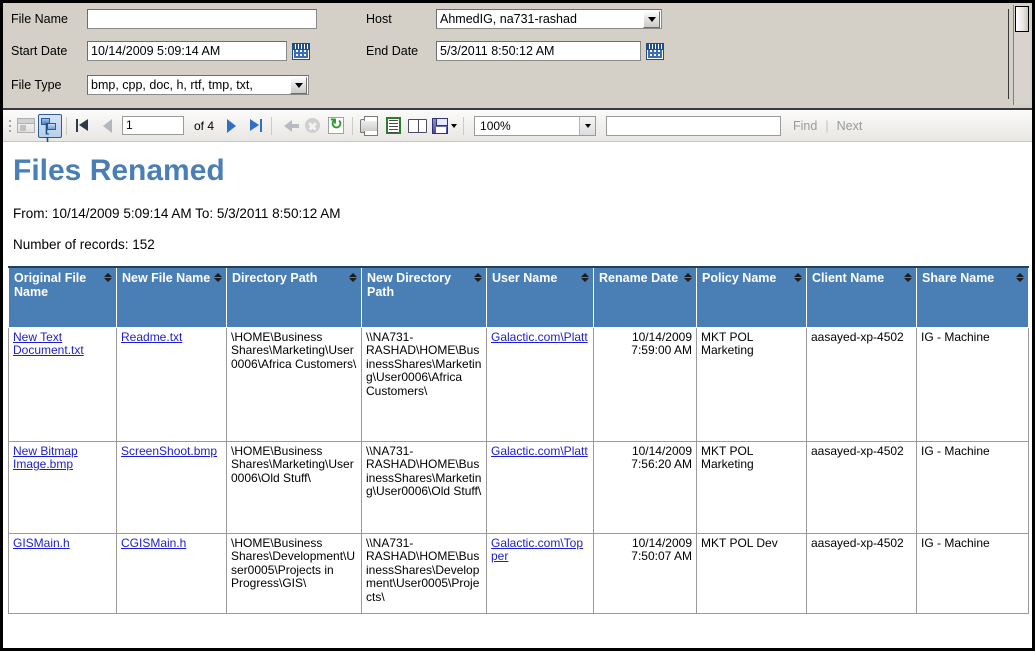 This screenshot has width=1035, height=651. Describe the element at coordinates (153, 125) in the screenshot. I see `page-number-input: 1` at that location.